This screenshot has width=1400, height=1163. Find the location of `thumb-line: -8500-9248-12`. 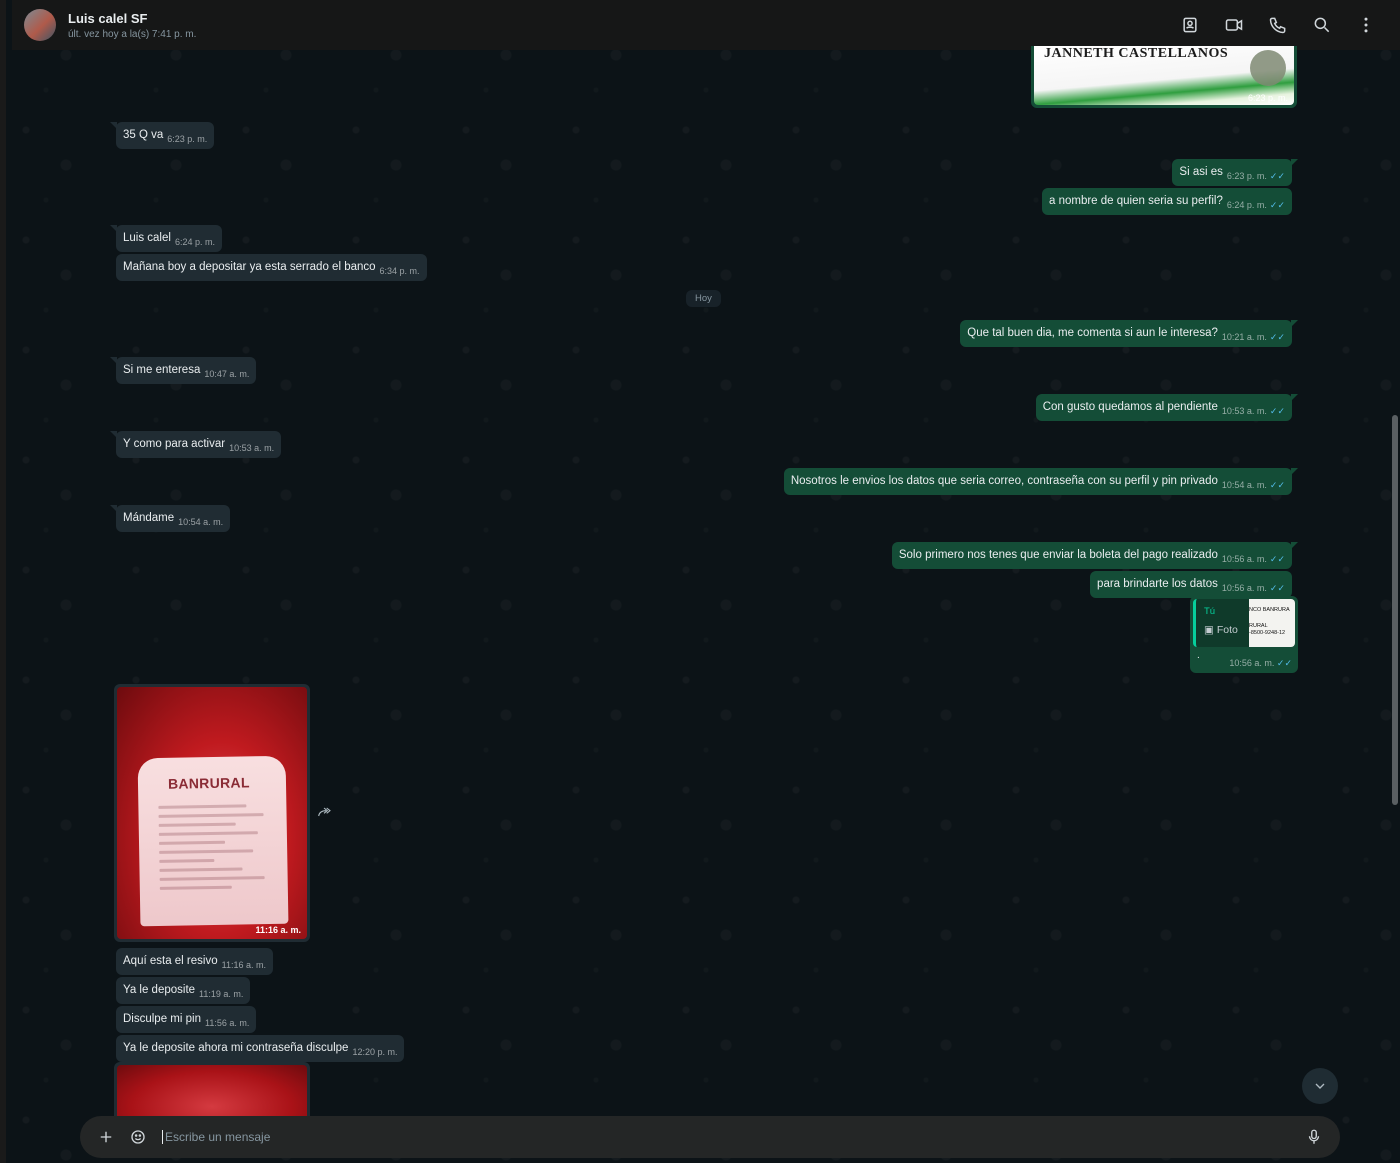

thumb-line: -8500-9248-12 is located at coordinates (1267, 633).